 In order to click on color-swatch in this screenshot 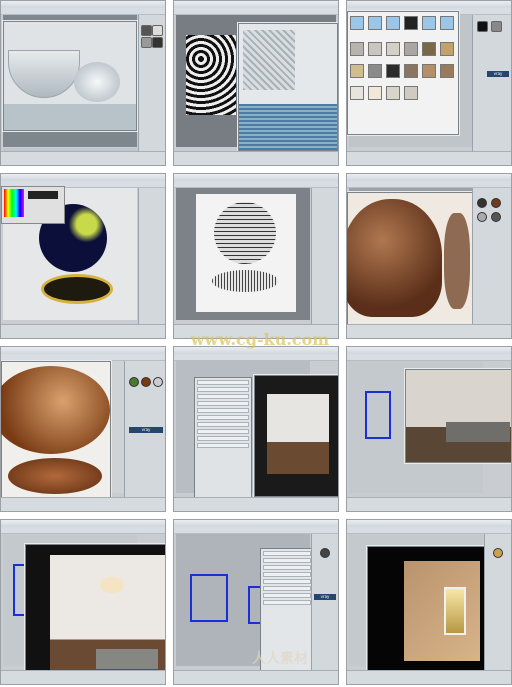, I will do `click(43, 195)`.